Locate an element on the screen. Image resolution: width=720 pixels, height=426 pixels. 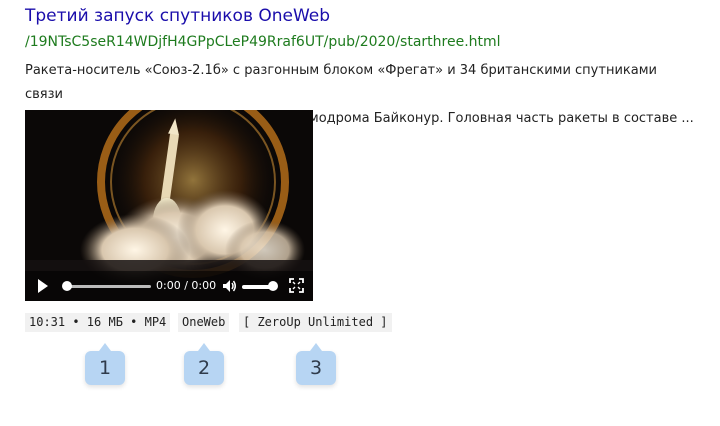
volume-icon is located at coordinates (229, 286).